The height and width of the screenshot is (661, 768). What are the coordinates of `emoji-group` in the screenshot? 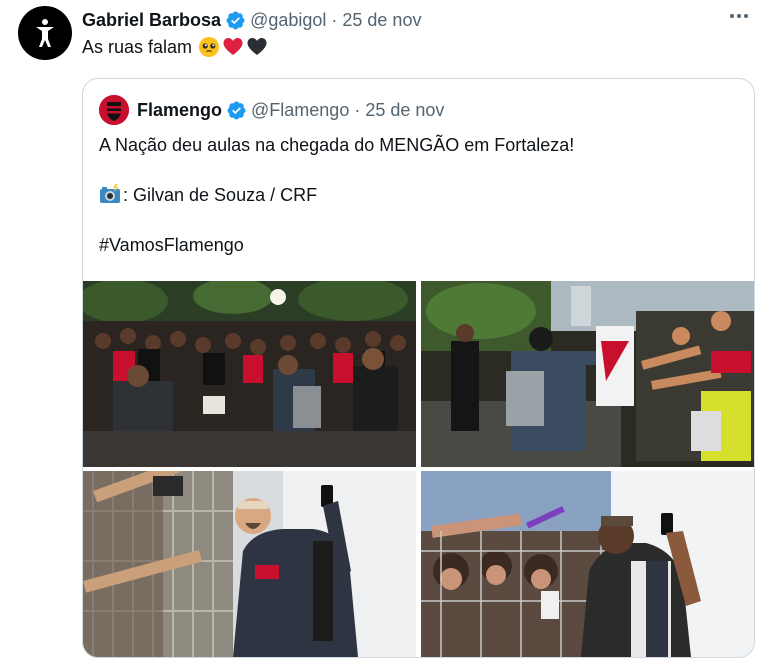 It's located at (233, 47).